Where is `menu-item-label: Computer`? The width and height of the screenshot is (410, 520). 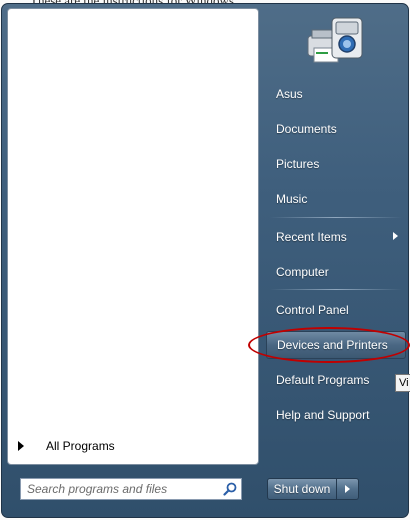
menu-item-label: Computer is located at coordinates (302, 272).